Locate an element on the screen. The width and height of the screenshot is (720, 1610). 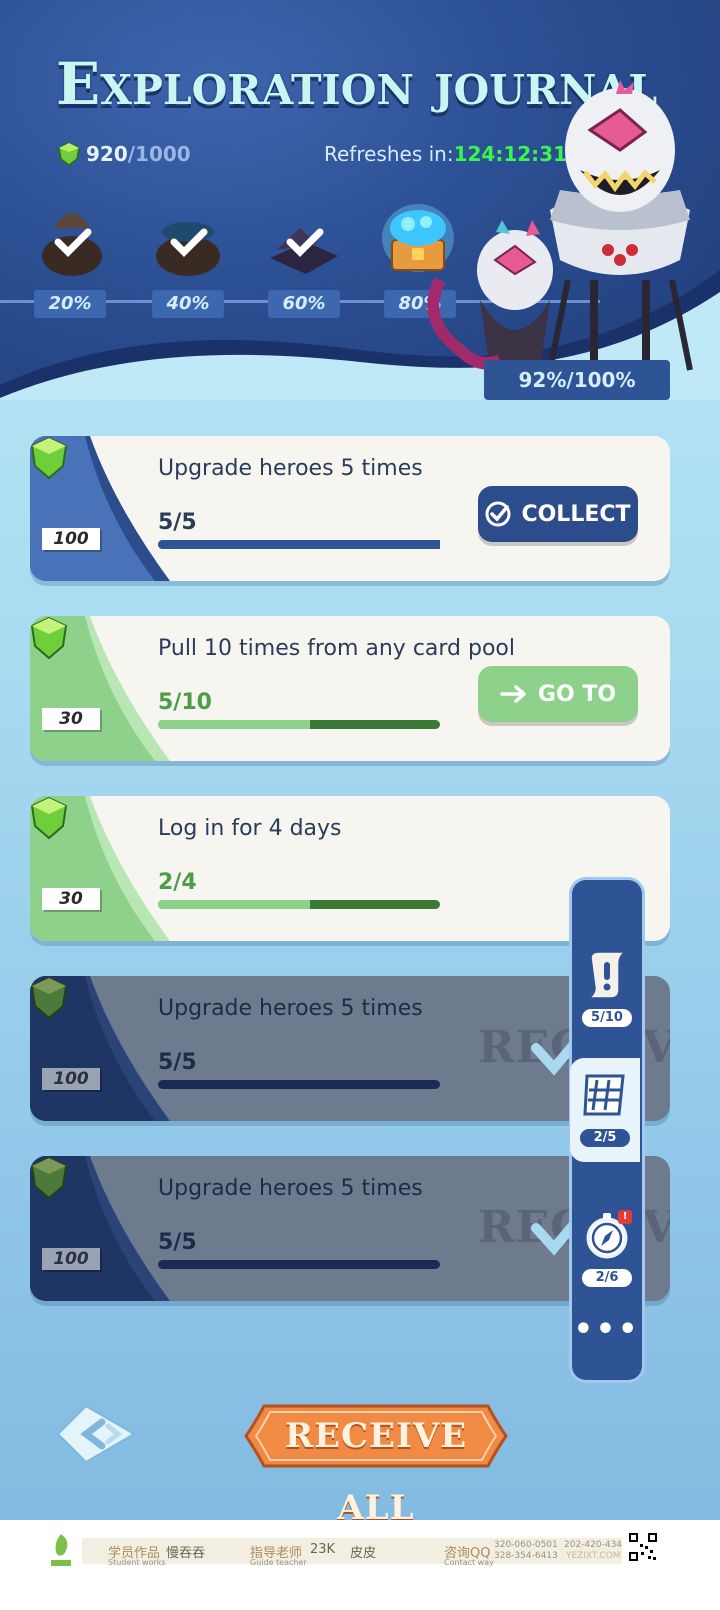
currency-display: 920/1000 is located at coordinates (124, 154).